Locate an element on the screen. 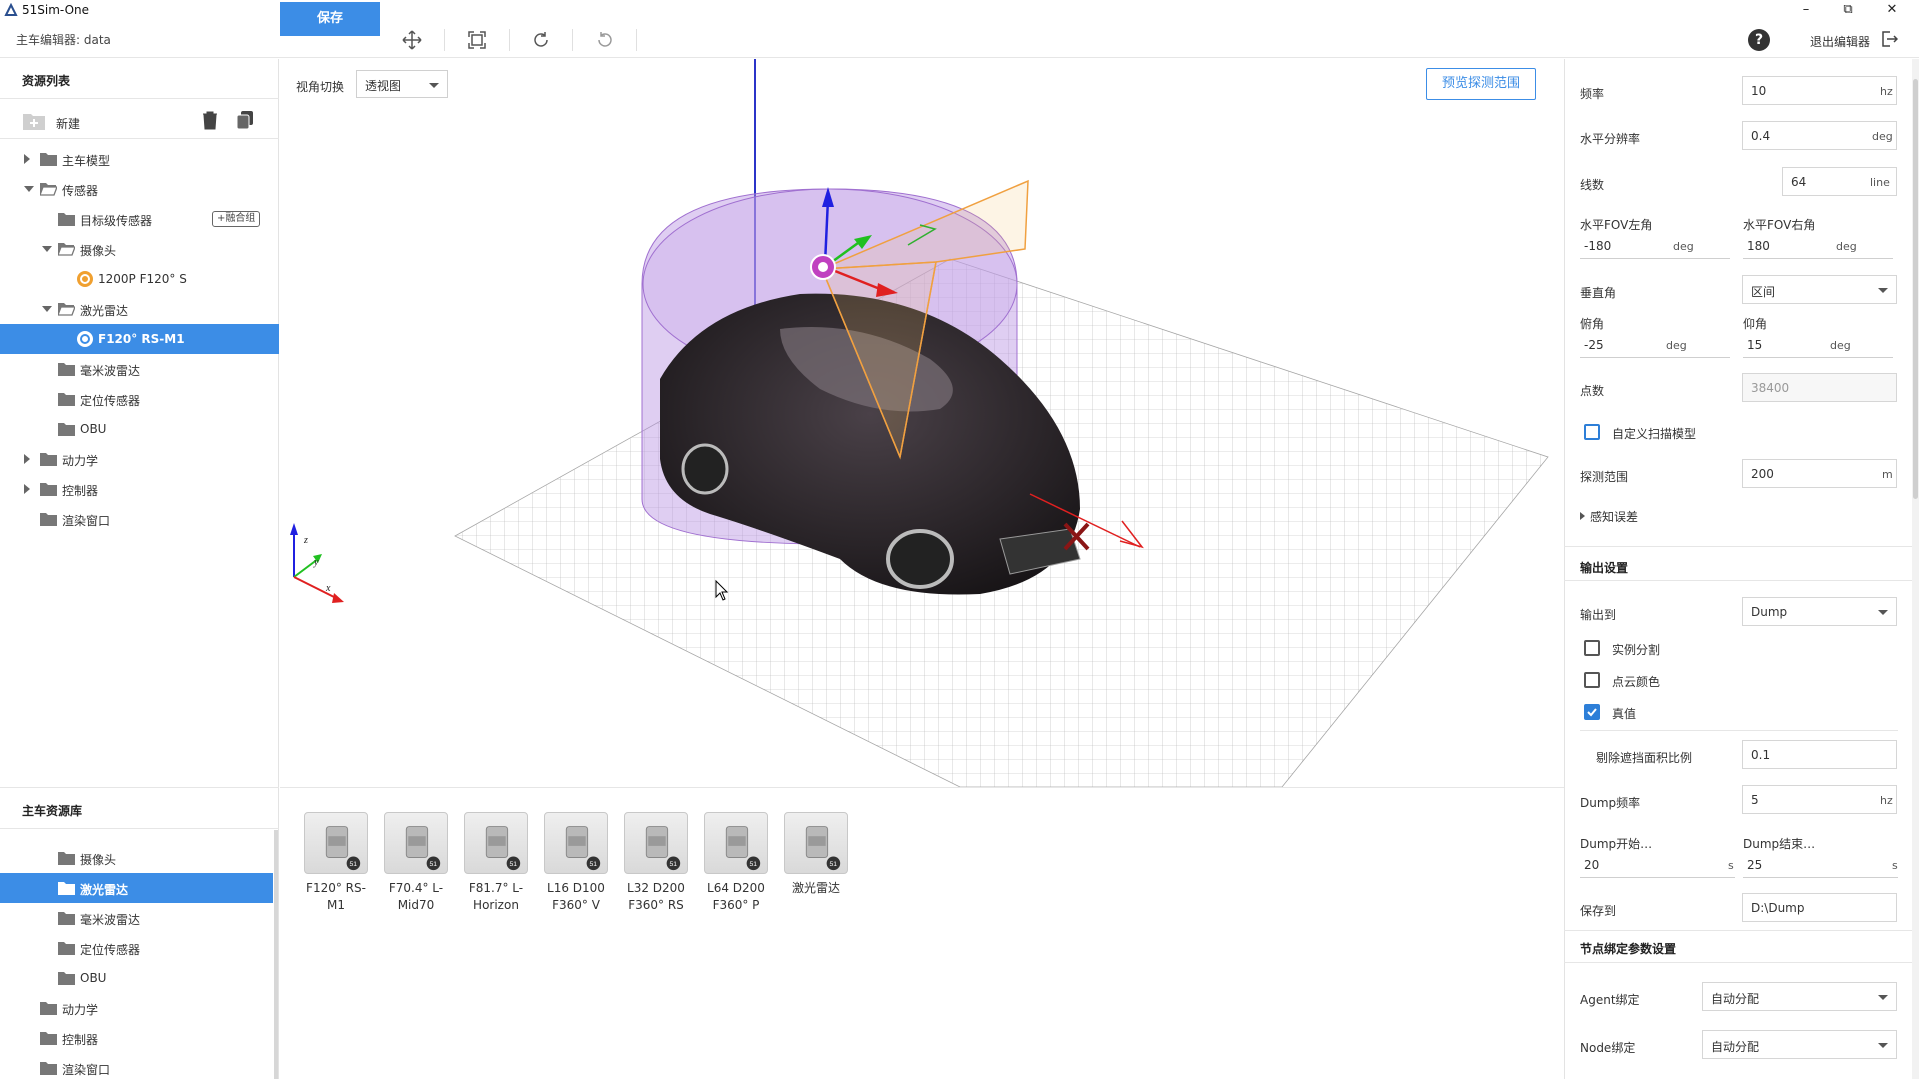  hres-label: 水平分辨率 is located at coordinates (1610, 139).